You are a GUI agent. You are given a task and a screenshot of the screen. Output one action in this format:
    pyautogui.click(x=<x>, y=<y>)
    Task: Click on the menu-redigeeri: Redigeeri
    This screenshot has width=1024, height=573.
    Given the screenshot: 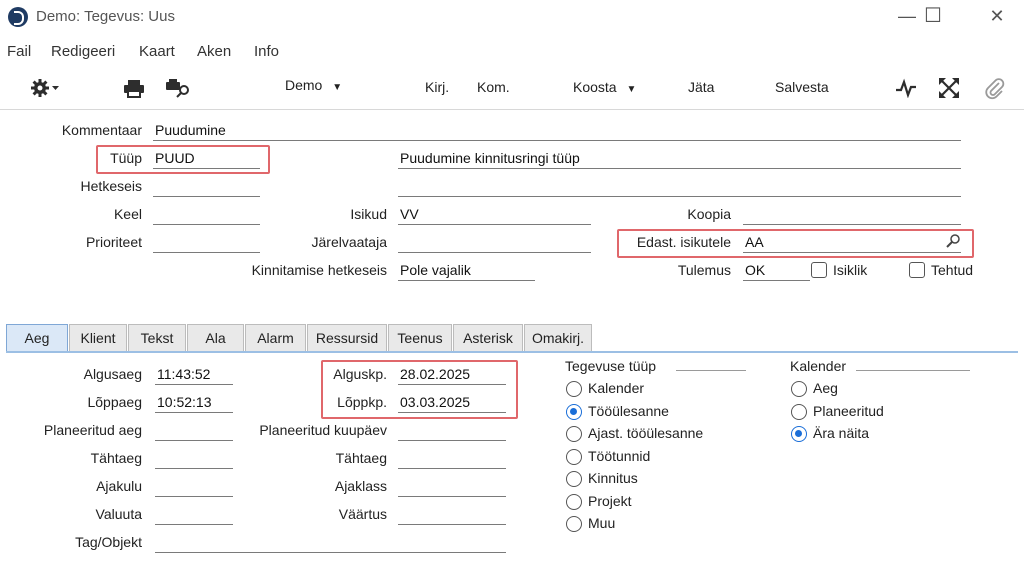 What is the action you would take?
    pyautogui.click(x=83, y=51)
    